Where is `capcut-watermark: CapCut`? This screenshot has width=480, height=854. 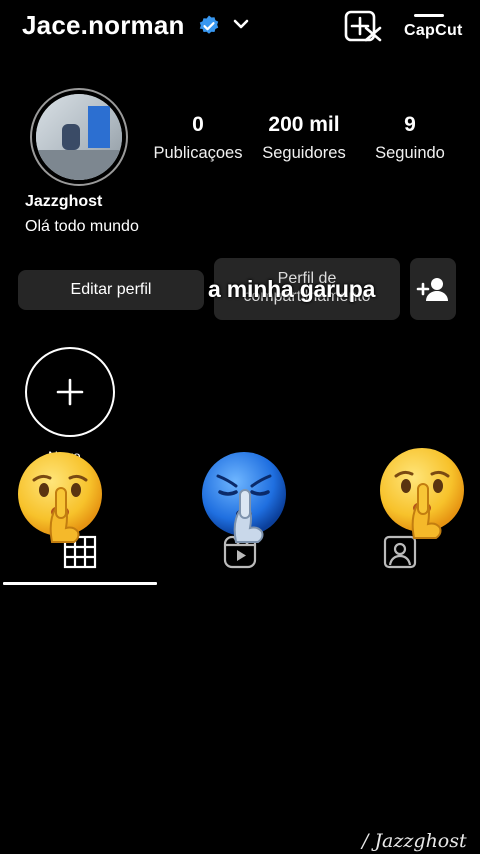 capcut-watermark: CapCut is located at coordinates (433, 30).